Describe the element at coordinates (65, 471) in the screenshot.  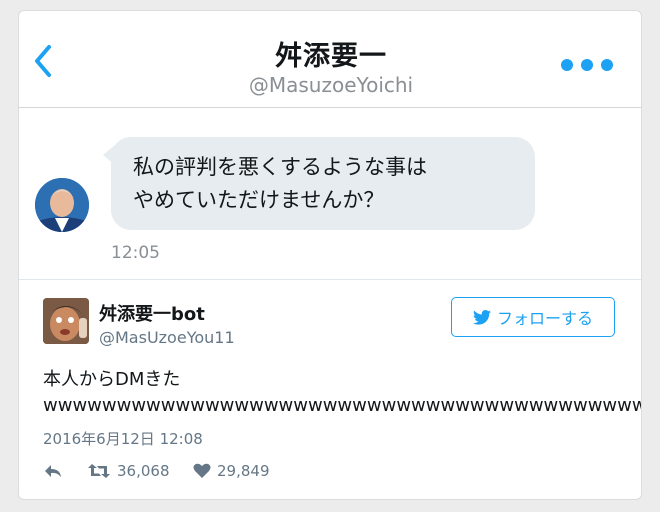
I see `reply-button` at that location.